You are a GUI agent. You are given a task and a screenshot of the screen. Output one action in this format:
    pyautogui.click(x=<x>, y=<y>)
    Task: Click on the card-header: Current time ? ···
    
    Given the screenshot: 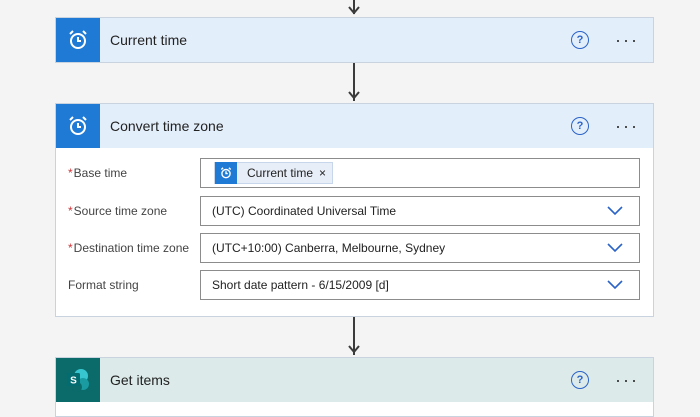 What is the action you would take?
    pyautogui.click(x=354, y=40)
    